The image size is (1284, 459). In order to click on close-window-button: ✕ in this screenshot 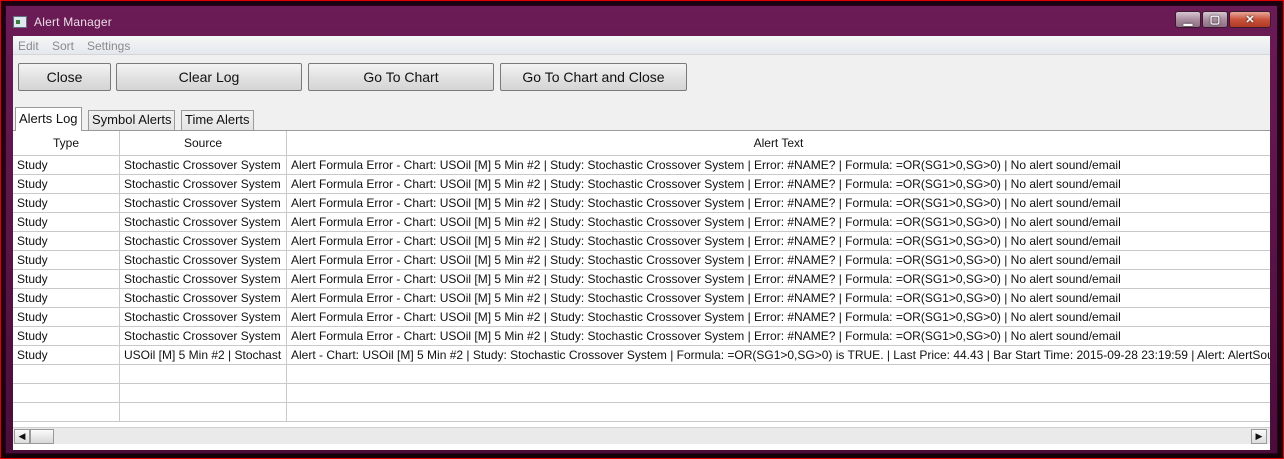, I will do `click(1250, 19)`.